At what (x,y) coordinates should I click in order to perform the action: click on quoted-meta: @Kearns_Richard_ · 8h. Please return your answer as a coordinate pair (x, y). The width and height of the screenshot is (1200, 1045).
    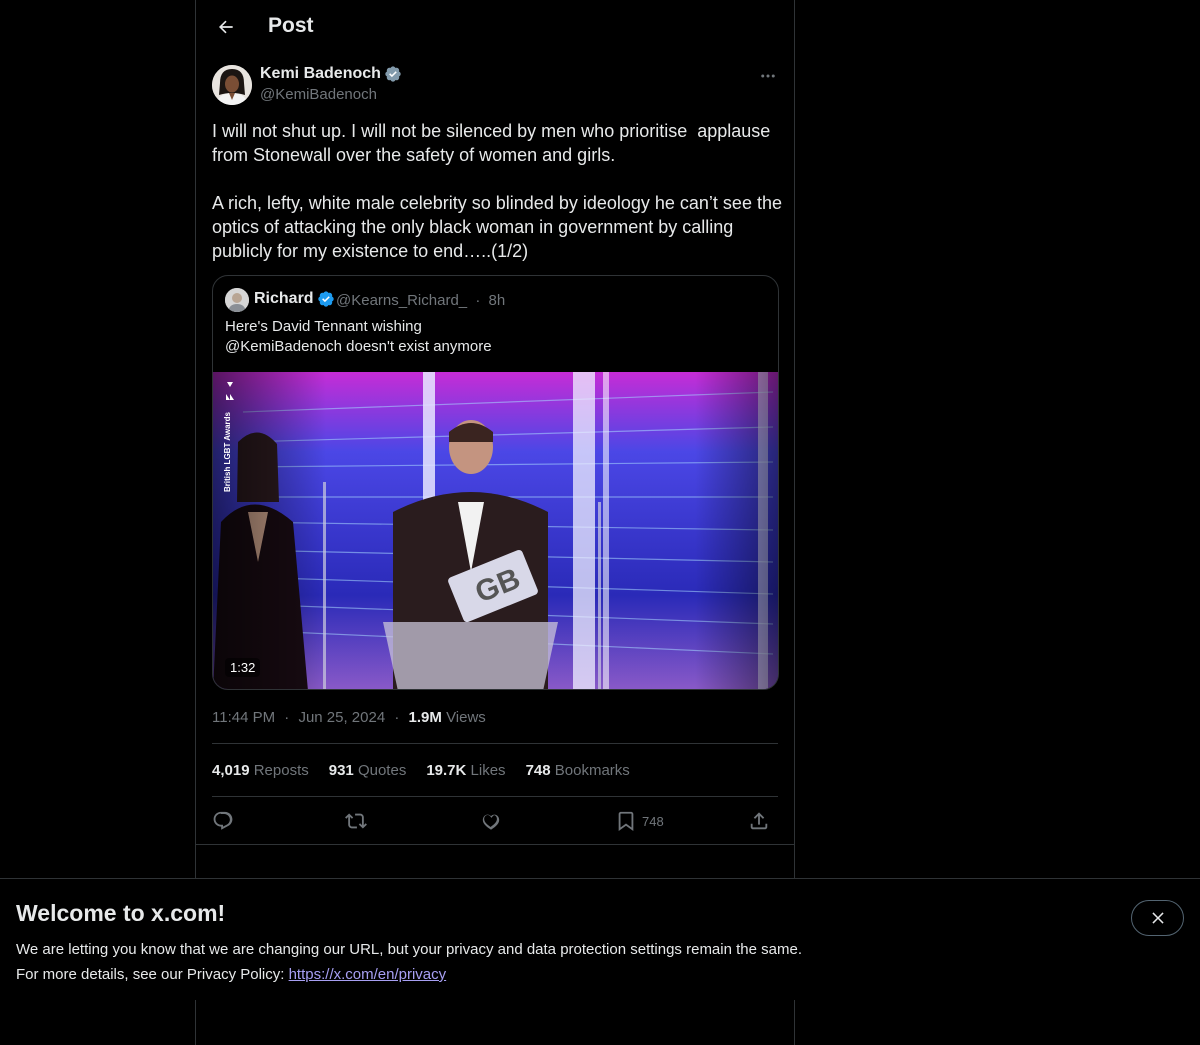
    Looking at the image, I should click on (420, 300).